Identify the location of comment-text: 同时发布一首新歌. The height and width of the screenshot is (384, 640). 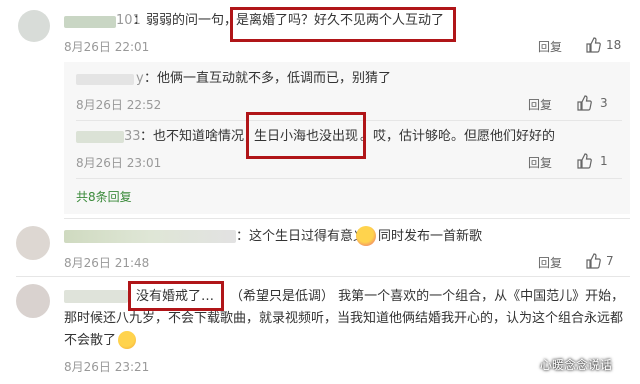
(430, 236).